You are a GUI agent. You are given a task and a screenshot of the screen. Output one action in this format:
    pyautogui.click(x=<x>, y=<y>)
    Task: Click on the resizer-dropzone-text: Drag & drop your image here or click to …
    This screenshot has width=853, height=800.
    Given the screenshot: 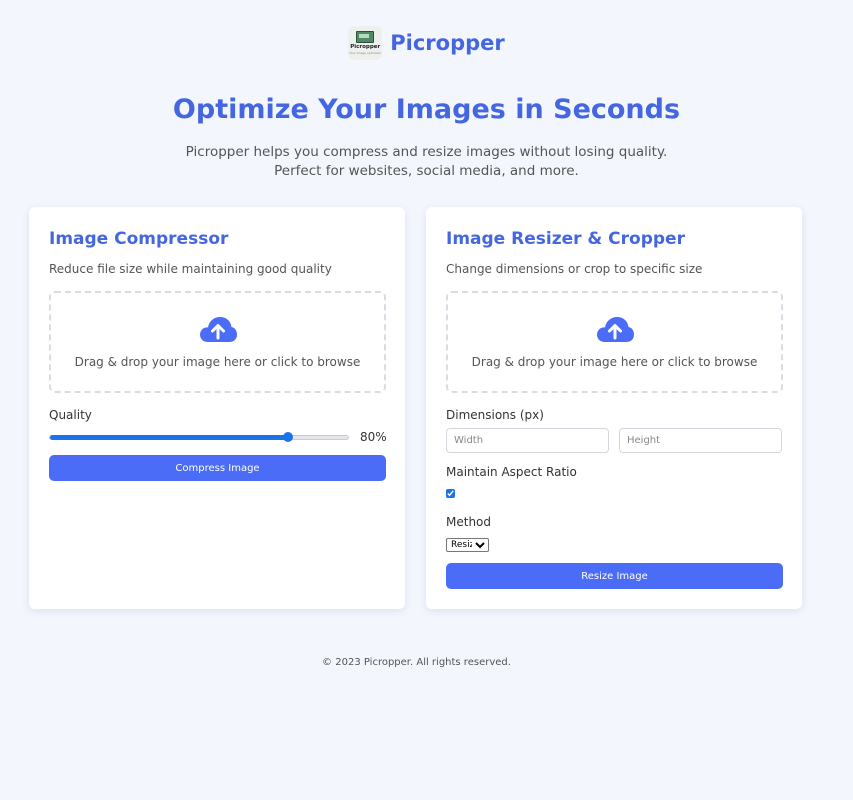 What is the action you would take?
    pyautogui.click(x=614, y=362)
    